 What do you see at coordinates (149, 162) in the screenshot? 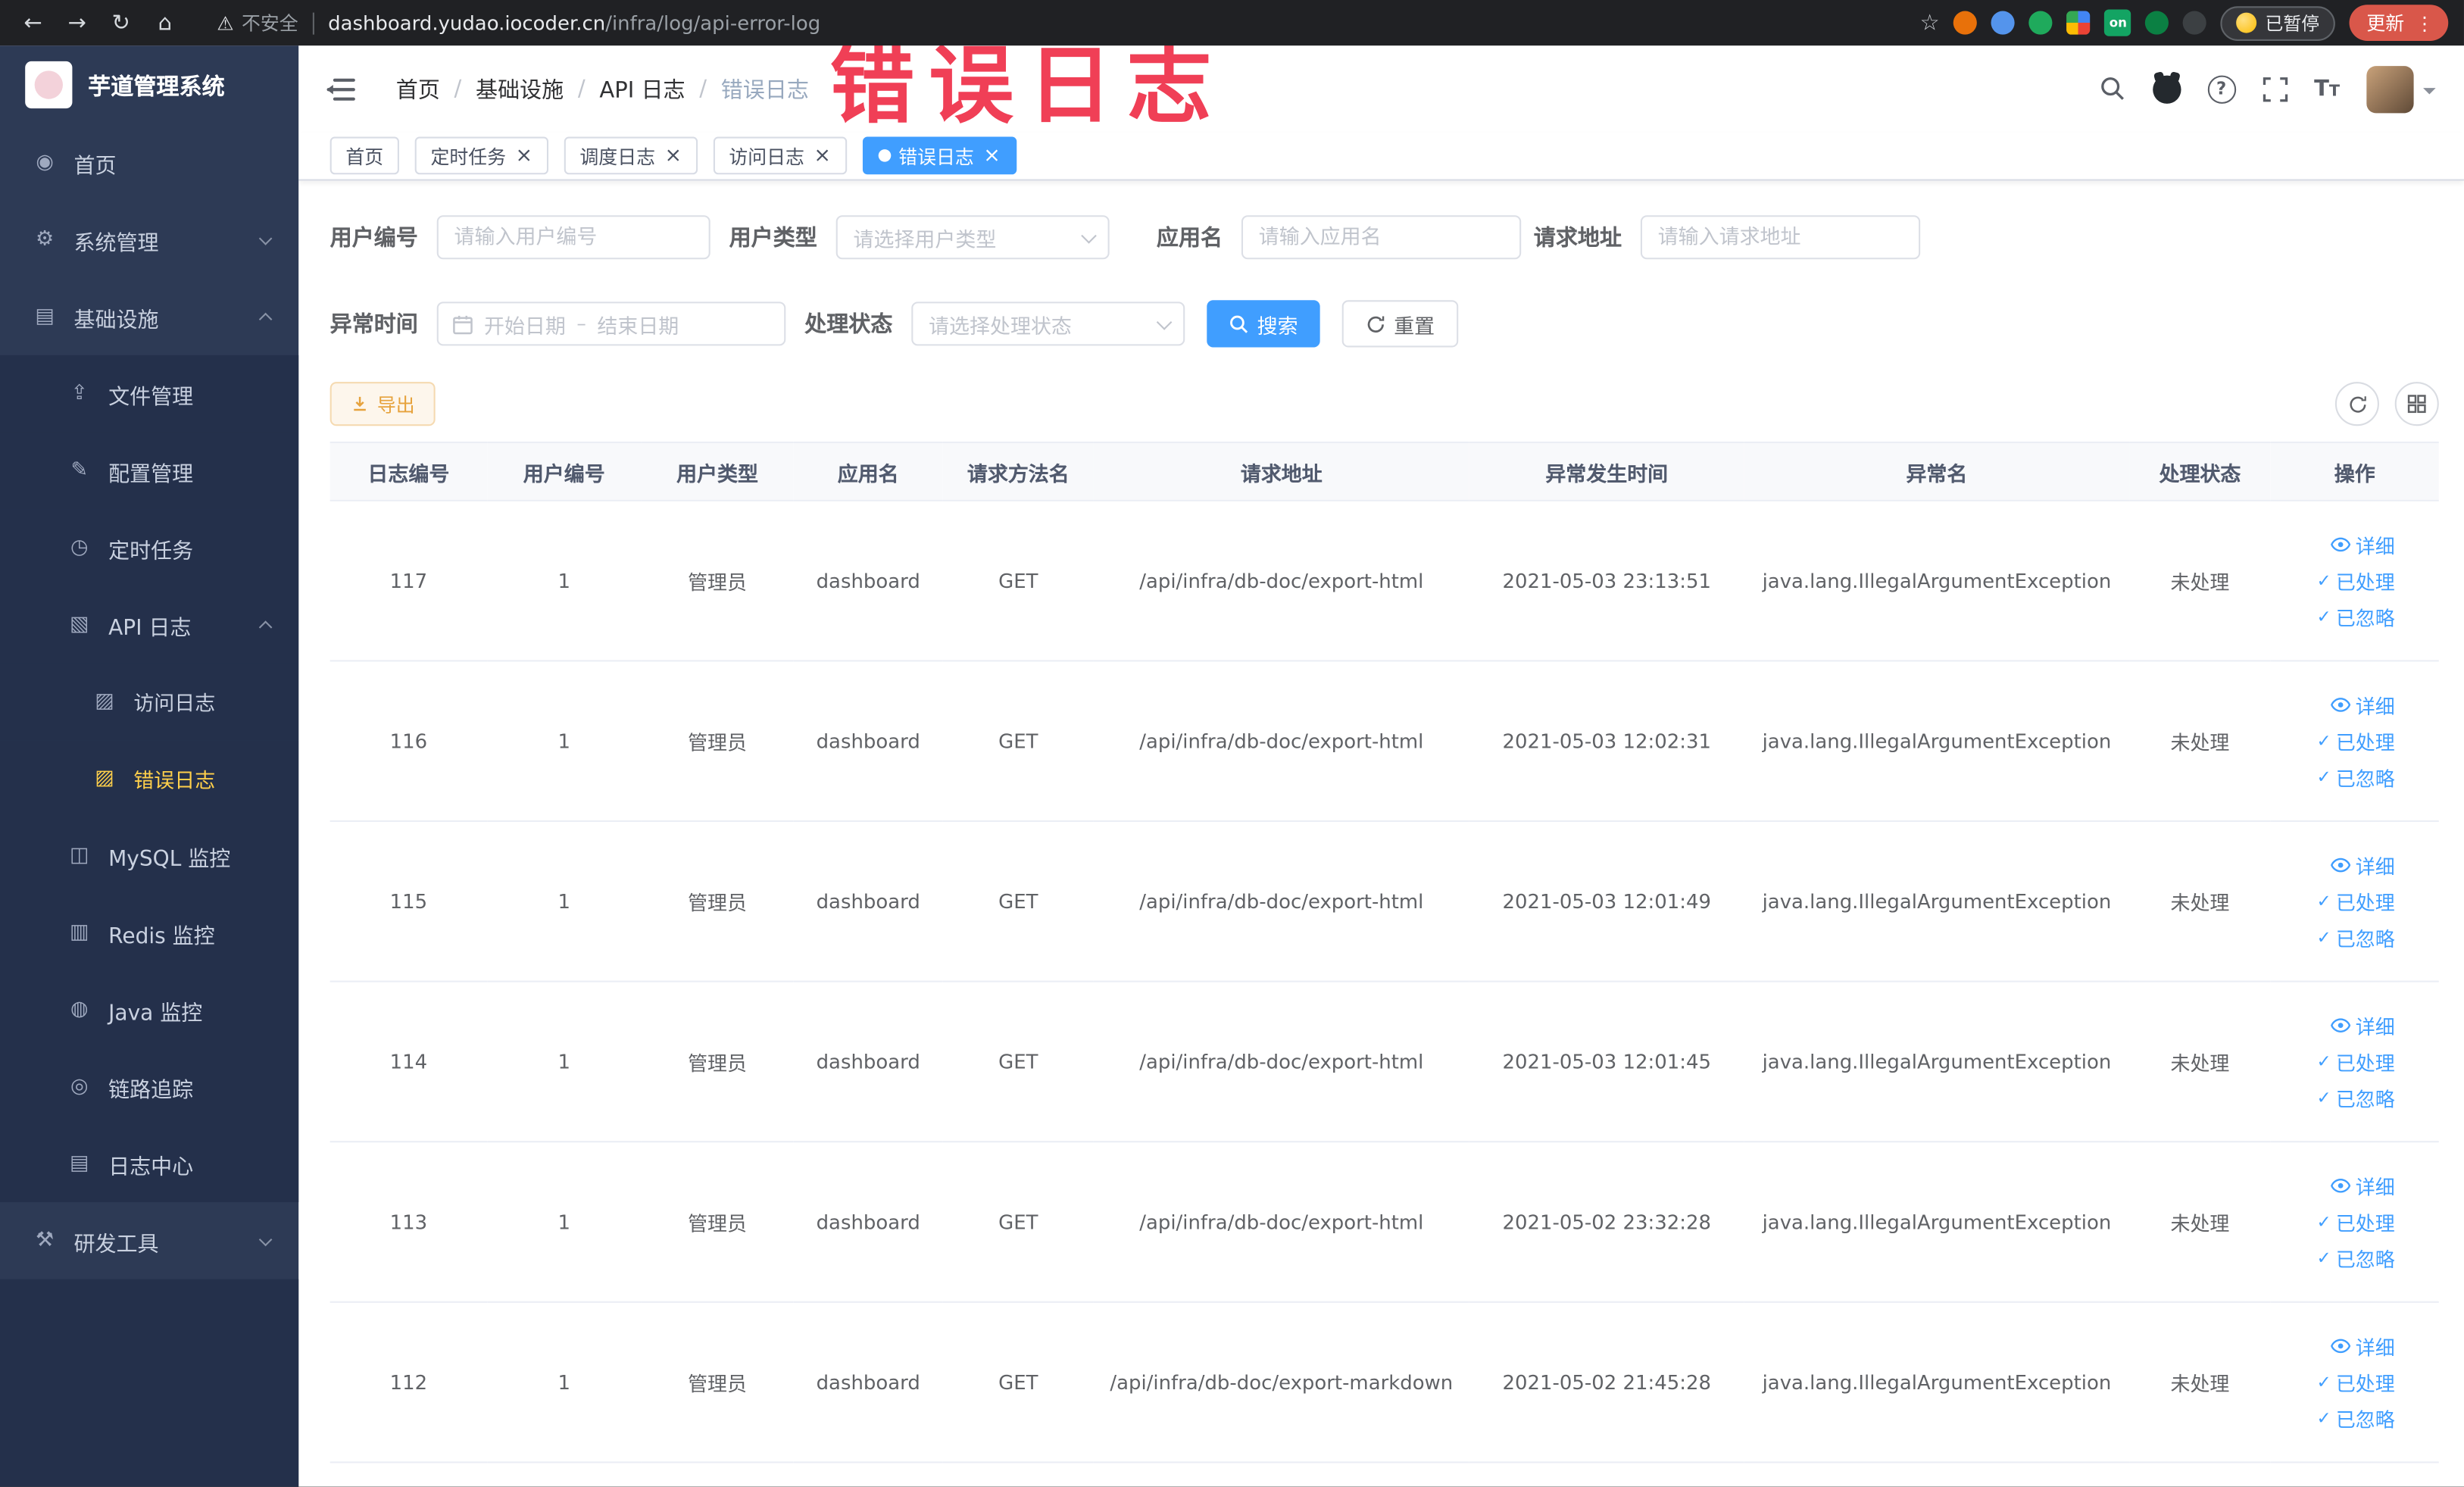
I see `sidebar-item-home: ◉ 首页` at bounding box center [149, 162].